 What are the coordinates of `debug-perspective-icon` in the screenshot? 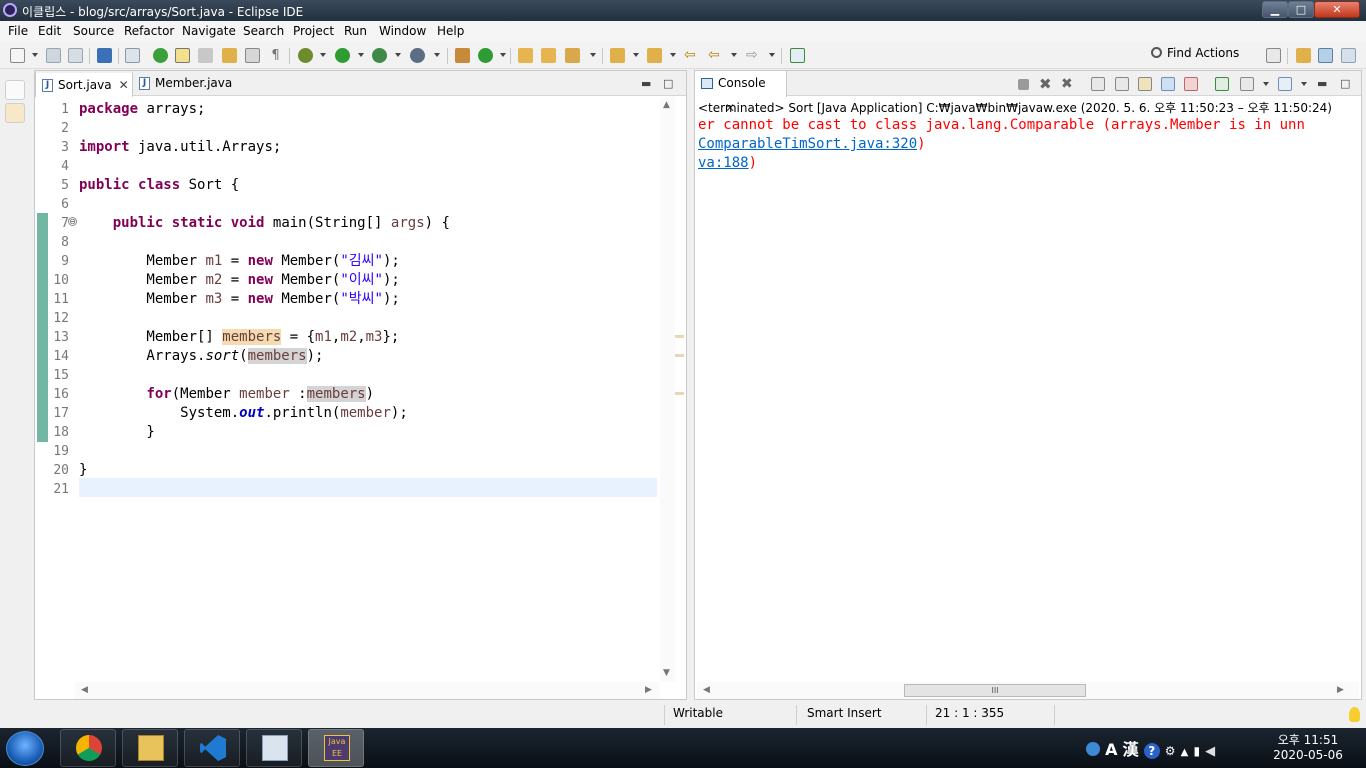 It's located at (1348, 55).